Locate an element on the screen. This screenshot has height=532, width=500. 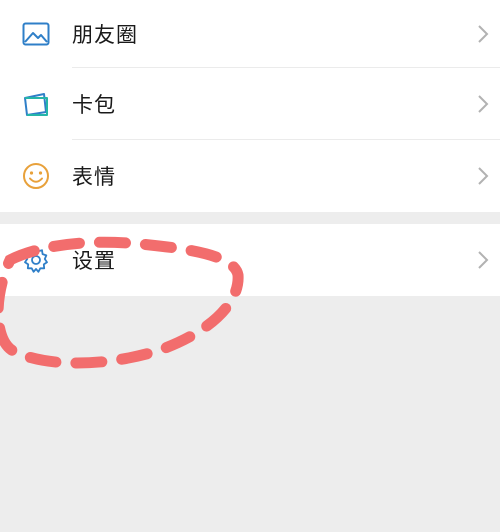
menu-item-label: 朋友圈 is located at coordinates (105, 35).